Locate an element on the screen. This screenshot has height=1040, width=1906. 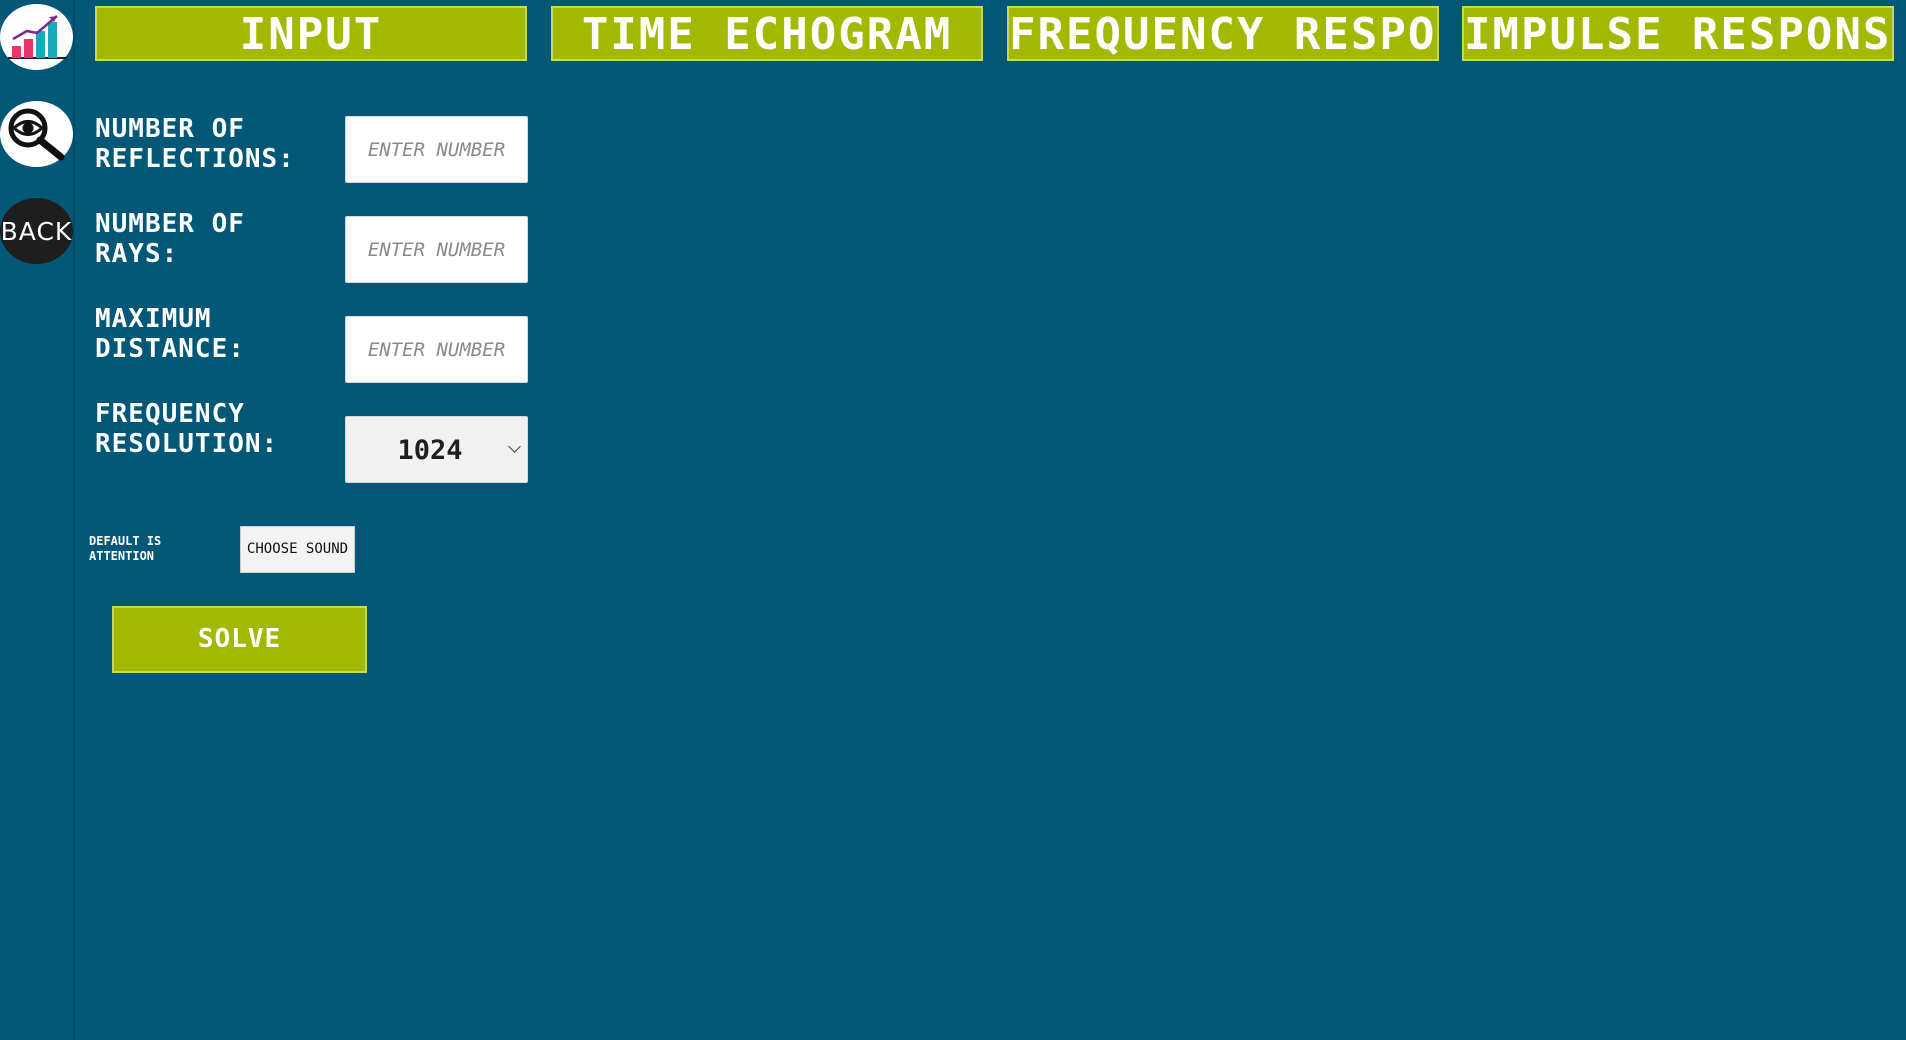
rays-input is located at coordinates (436, 249).